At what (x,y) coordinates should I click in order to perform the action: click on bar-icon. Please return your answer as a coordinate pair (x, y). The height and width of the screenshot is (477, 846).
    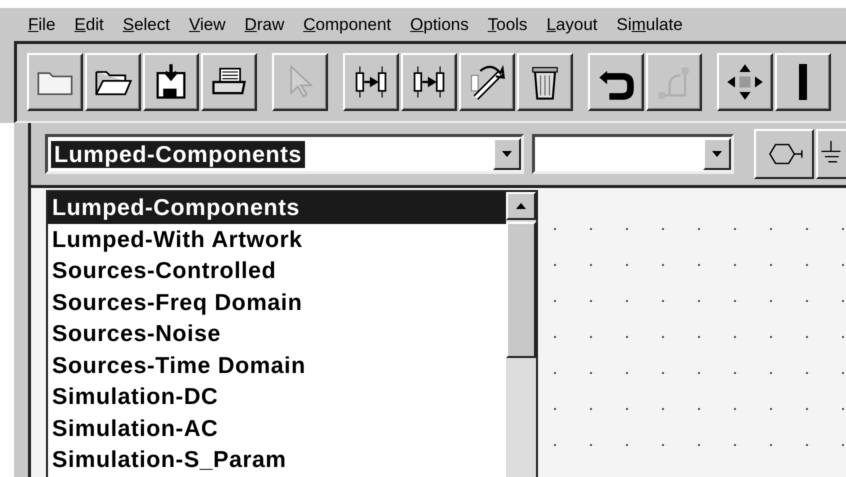
    Looking at the image, I should click on (803, 82).